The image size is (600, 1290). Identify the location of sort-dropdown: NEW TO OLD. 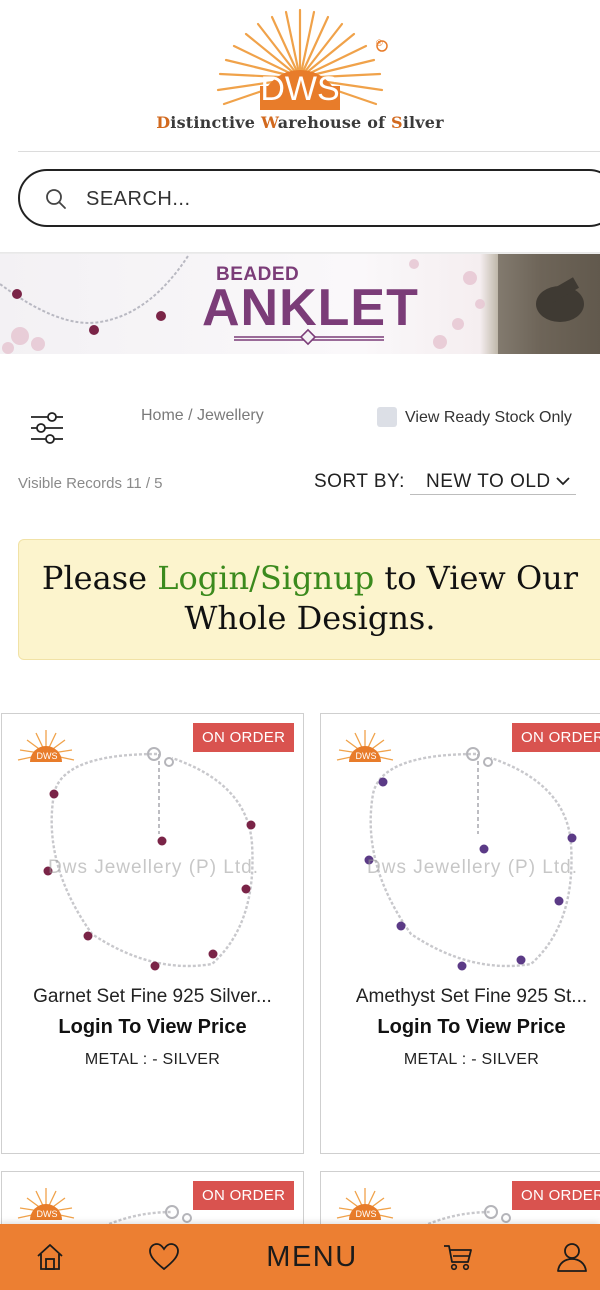
(493, 481).